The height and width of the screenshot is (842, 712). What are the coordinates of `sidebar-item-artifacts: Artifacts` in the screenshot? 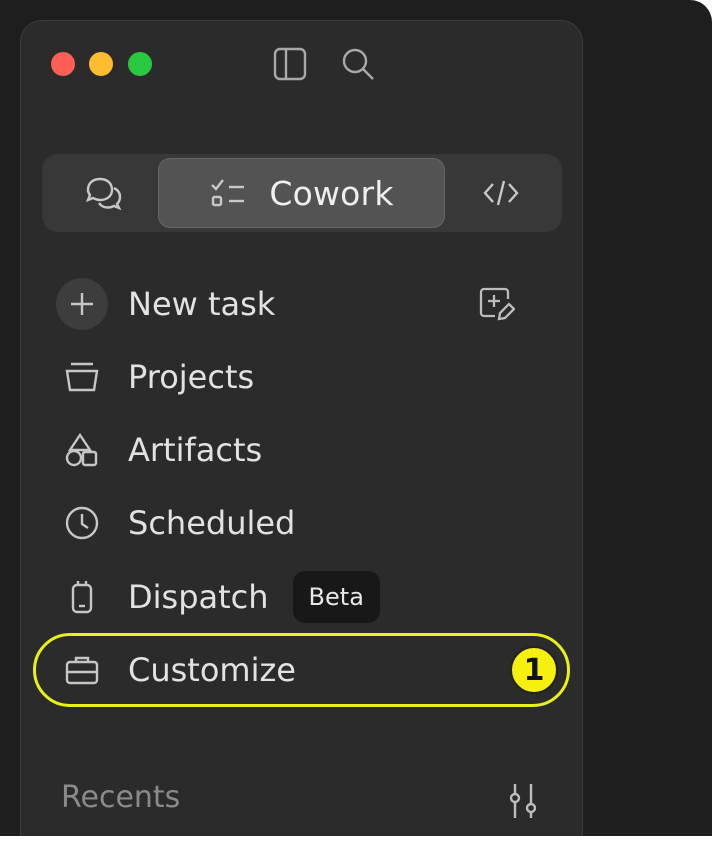 It's located at (159, 450).